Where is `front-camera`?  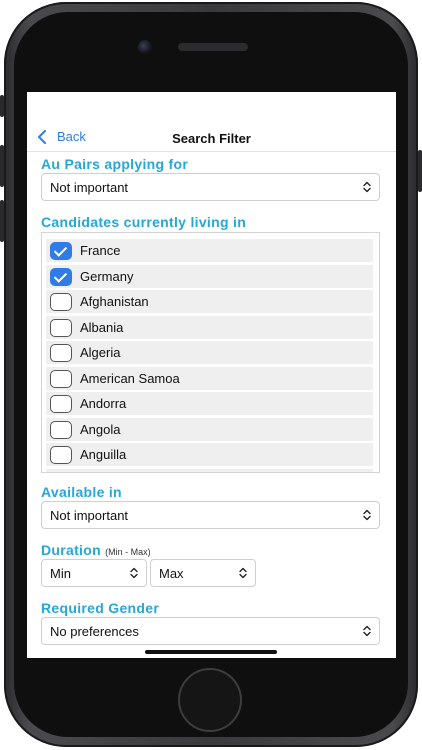 front-camera is located at coordinates (145, 47).